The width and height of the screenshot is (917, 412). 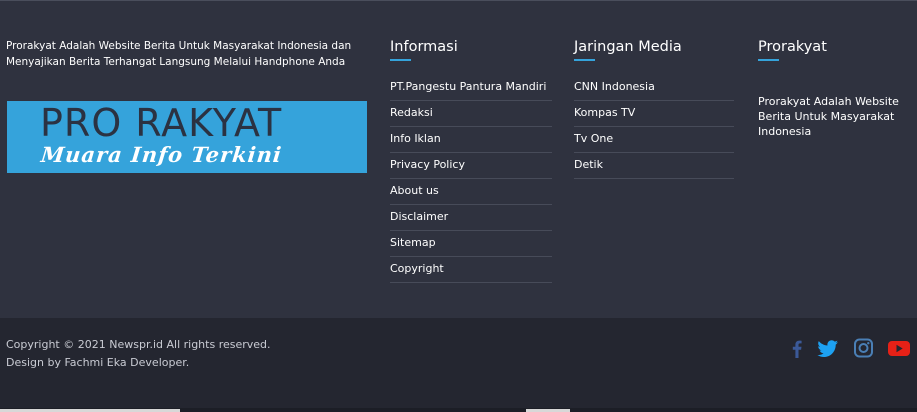 I want to click on twitter-link, so click(x=828, y=348).